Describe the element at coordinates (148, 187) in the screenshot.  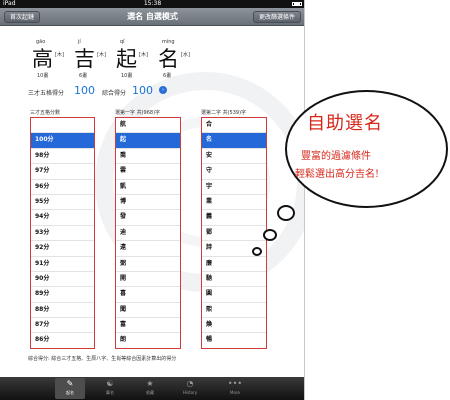
I see `list-item: 凱` at that location.